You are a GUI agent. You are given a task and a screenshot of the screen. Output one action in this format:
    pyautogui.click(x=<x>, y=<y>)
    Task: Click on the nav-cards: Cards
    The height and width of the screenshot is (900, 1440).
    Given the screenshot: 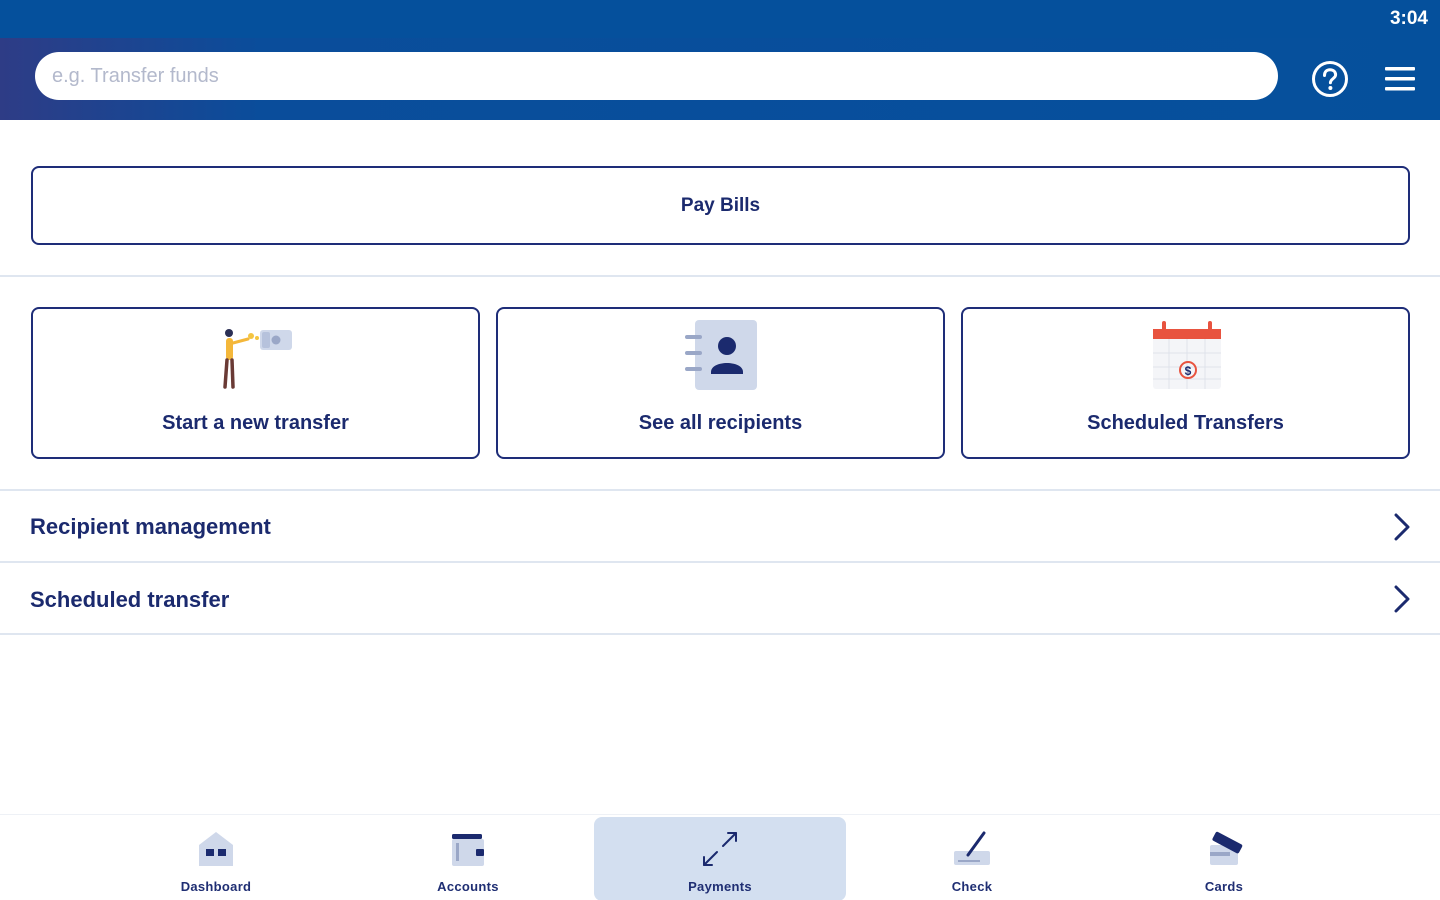 What is the action you would take?
    pyautogui.click(x=1224, y=857)
    